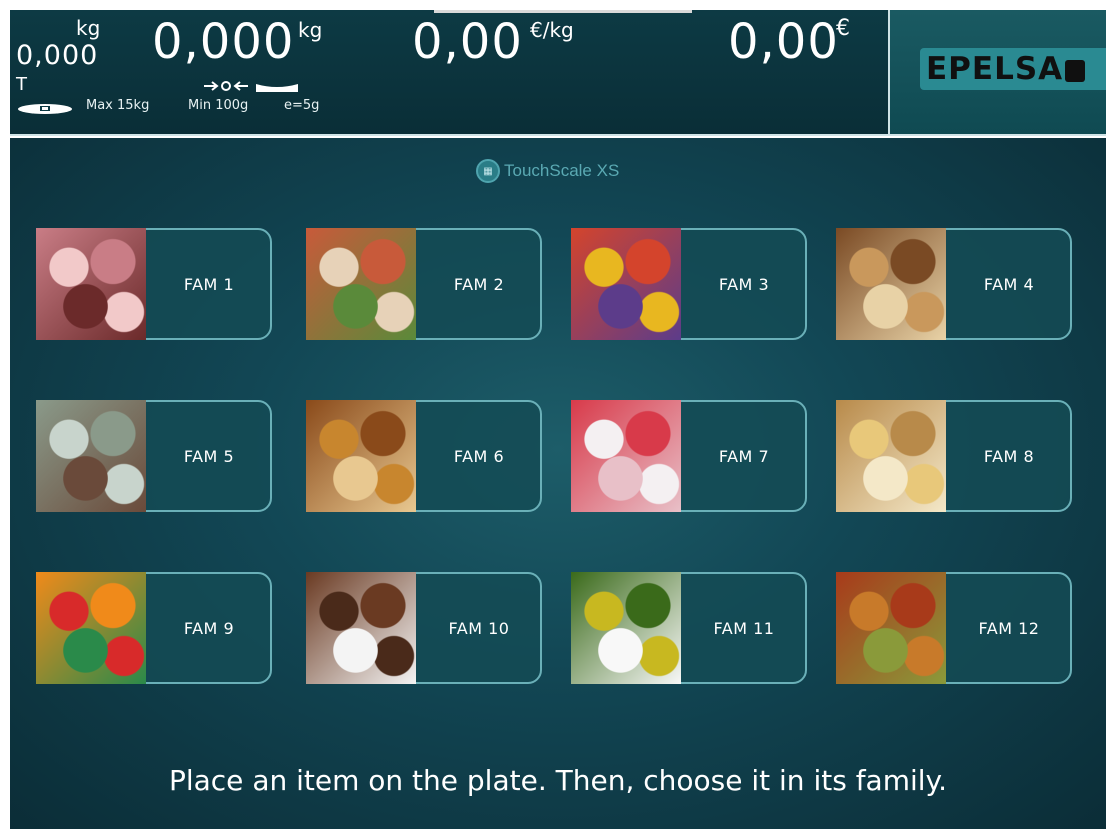 This screenshot has height=829, width=1106. I want to click on family-button-12: FAM 12, so click(954, 628).